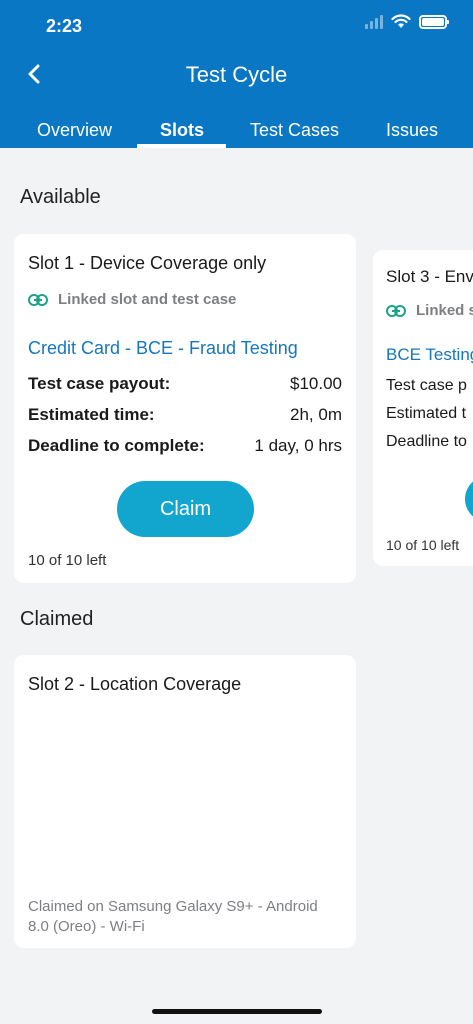  I want to click on wifi-icon, so click(401, 21).